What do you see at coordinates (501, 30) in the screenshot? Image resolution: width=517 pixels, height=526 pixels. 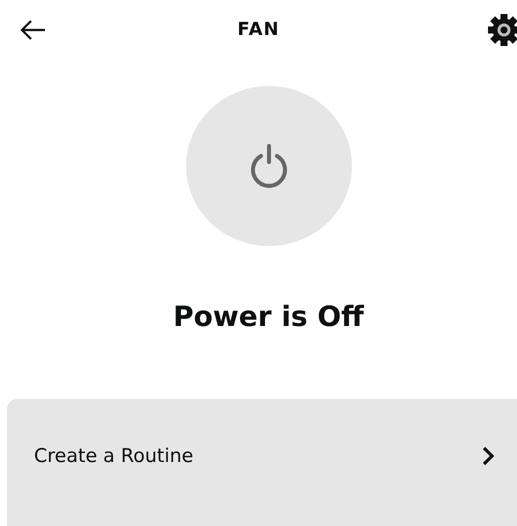 I see `settings-icon` at bounding box center [501, 30].